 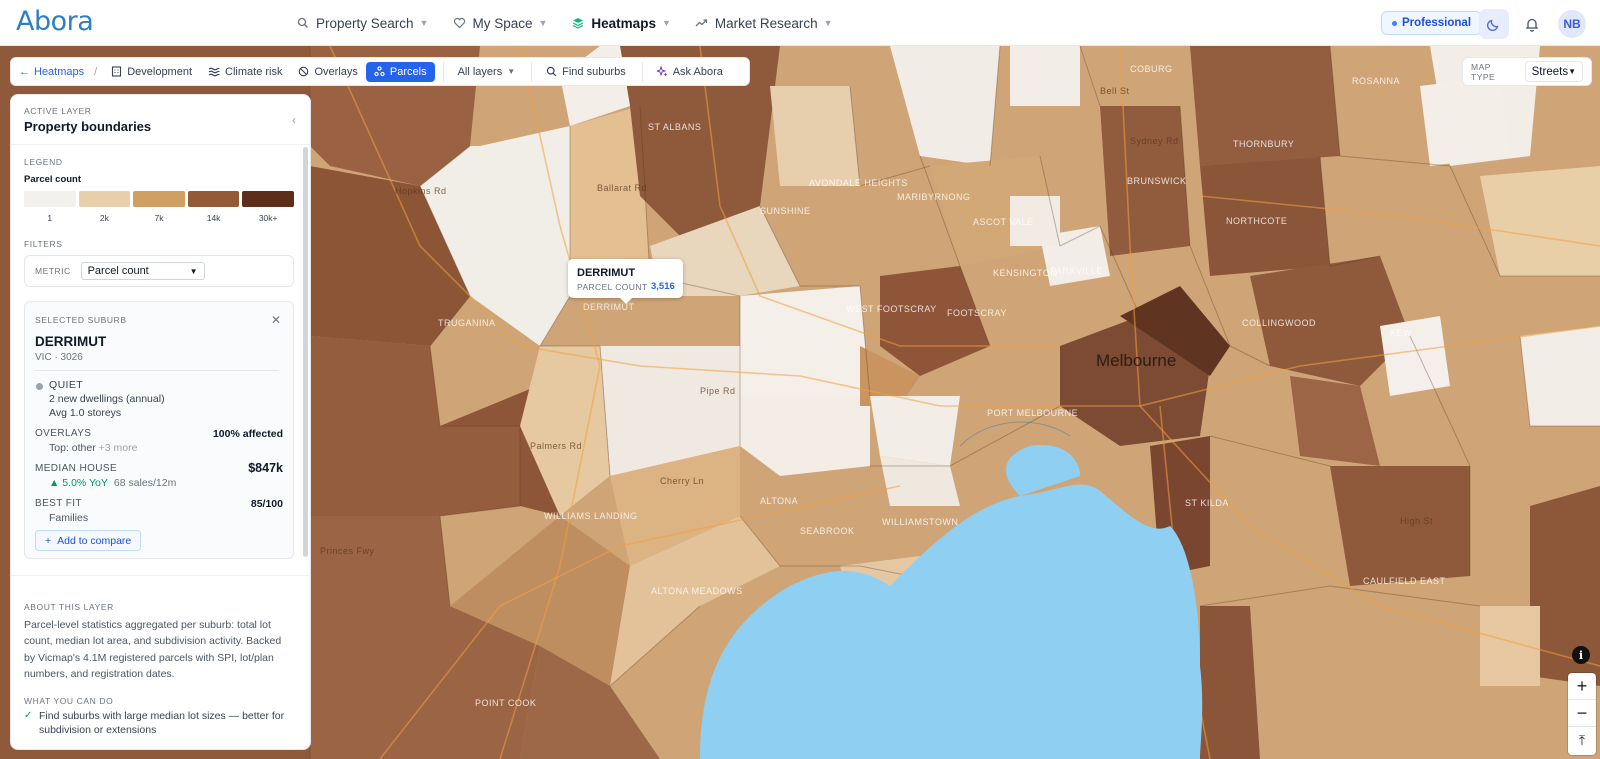 What do you see at coordinates (142, 271) in the screenshot?
I see `metric-select: Parcel count ▼` at bounding box center [142, 271].